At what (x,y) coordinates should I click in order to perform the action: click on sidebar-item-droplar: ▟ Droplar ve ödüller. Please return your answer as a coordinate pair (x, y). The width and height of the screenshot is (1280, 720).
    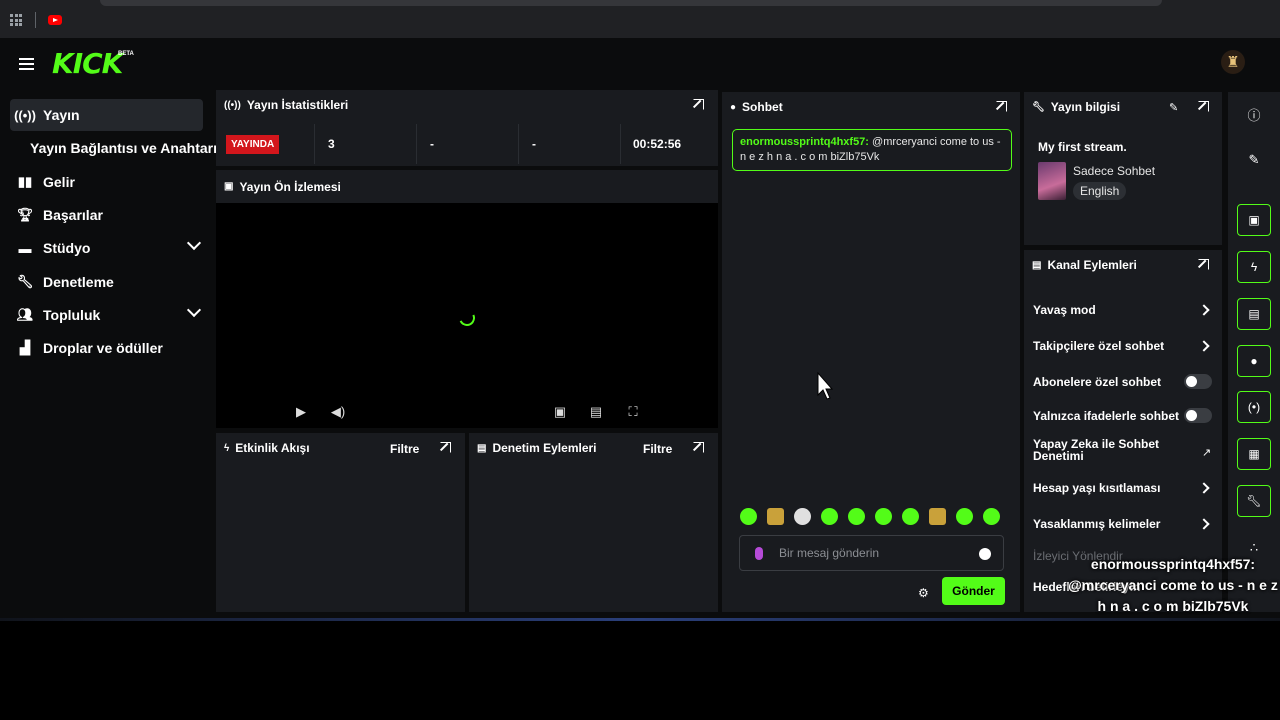
    Looking at the image, I should click on (106, 348).